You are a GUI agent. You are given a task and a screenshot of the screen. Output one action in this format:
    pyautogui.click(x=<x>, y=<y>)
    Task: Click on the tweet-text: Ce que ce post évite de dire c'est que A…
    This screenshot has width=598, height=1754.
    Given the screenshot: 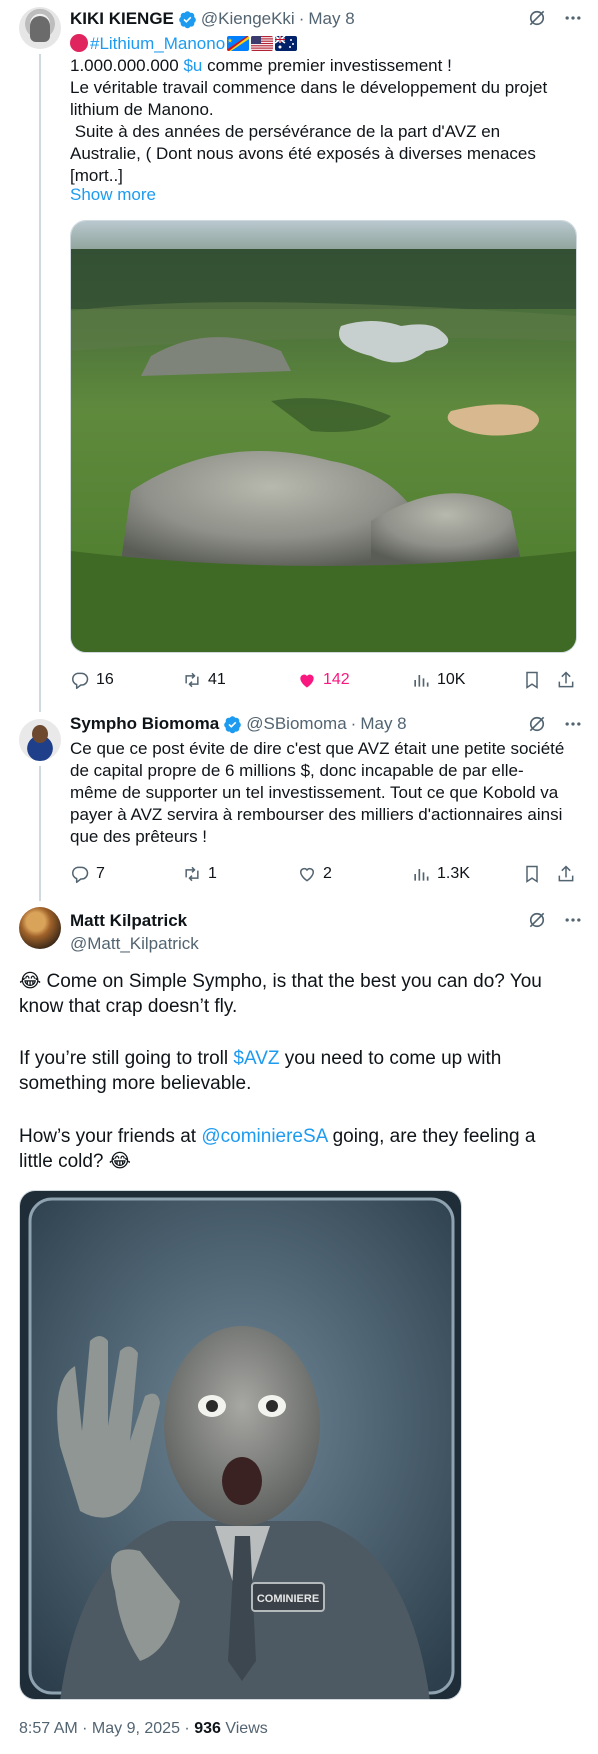 What is the action you would take?
    pyautogui.click(x=317, y=793)
    